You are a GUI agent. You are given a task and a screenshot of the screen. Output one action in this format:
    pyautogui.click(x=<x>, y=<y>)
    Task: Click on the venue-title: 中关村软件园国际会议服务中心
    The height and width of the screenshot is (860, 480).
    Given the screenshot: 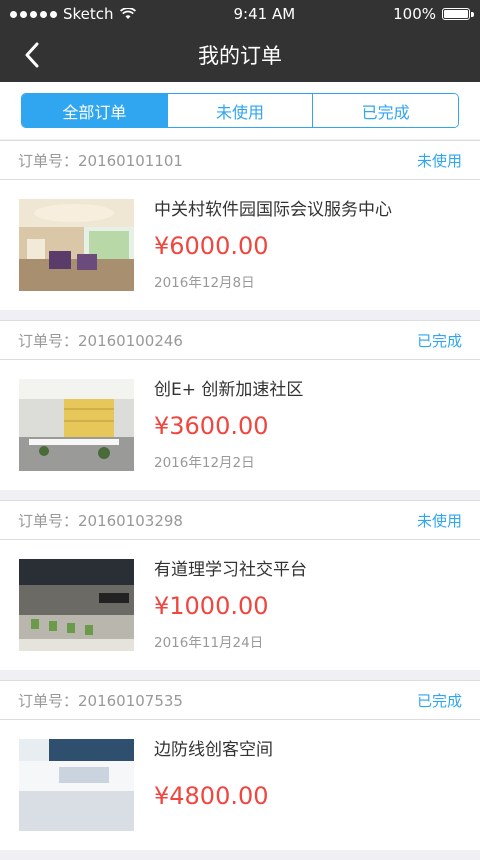 What is the action you would take?
    pyautogui.click(x=273, y=210)
    